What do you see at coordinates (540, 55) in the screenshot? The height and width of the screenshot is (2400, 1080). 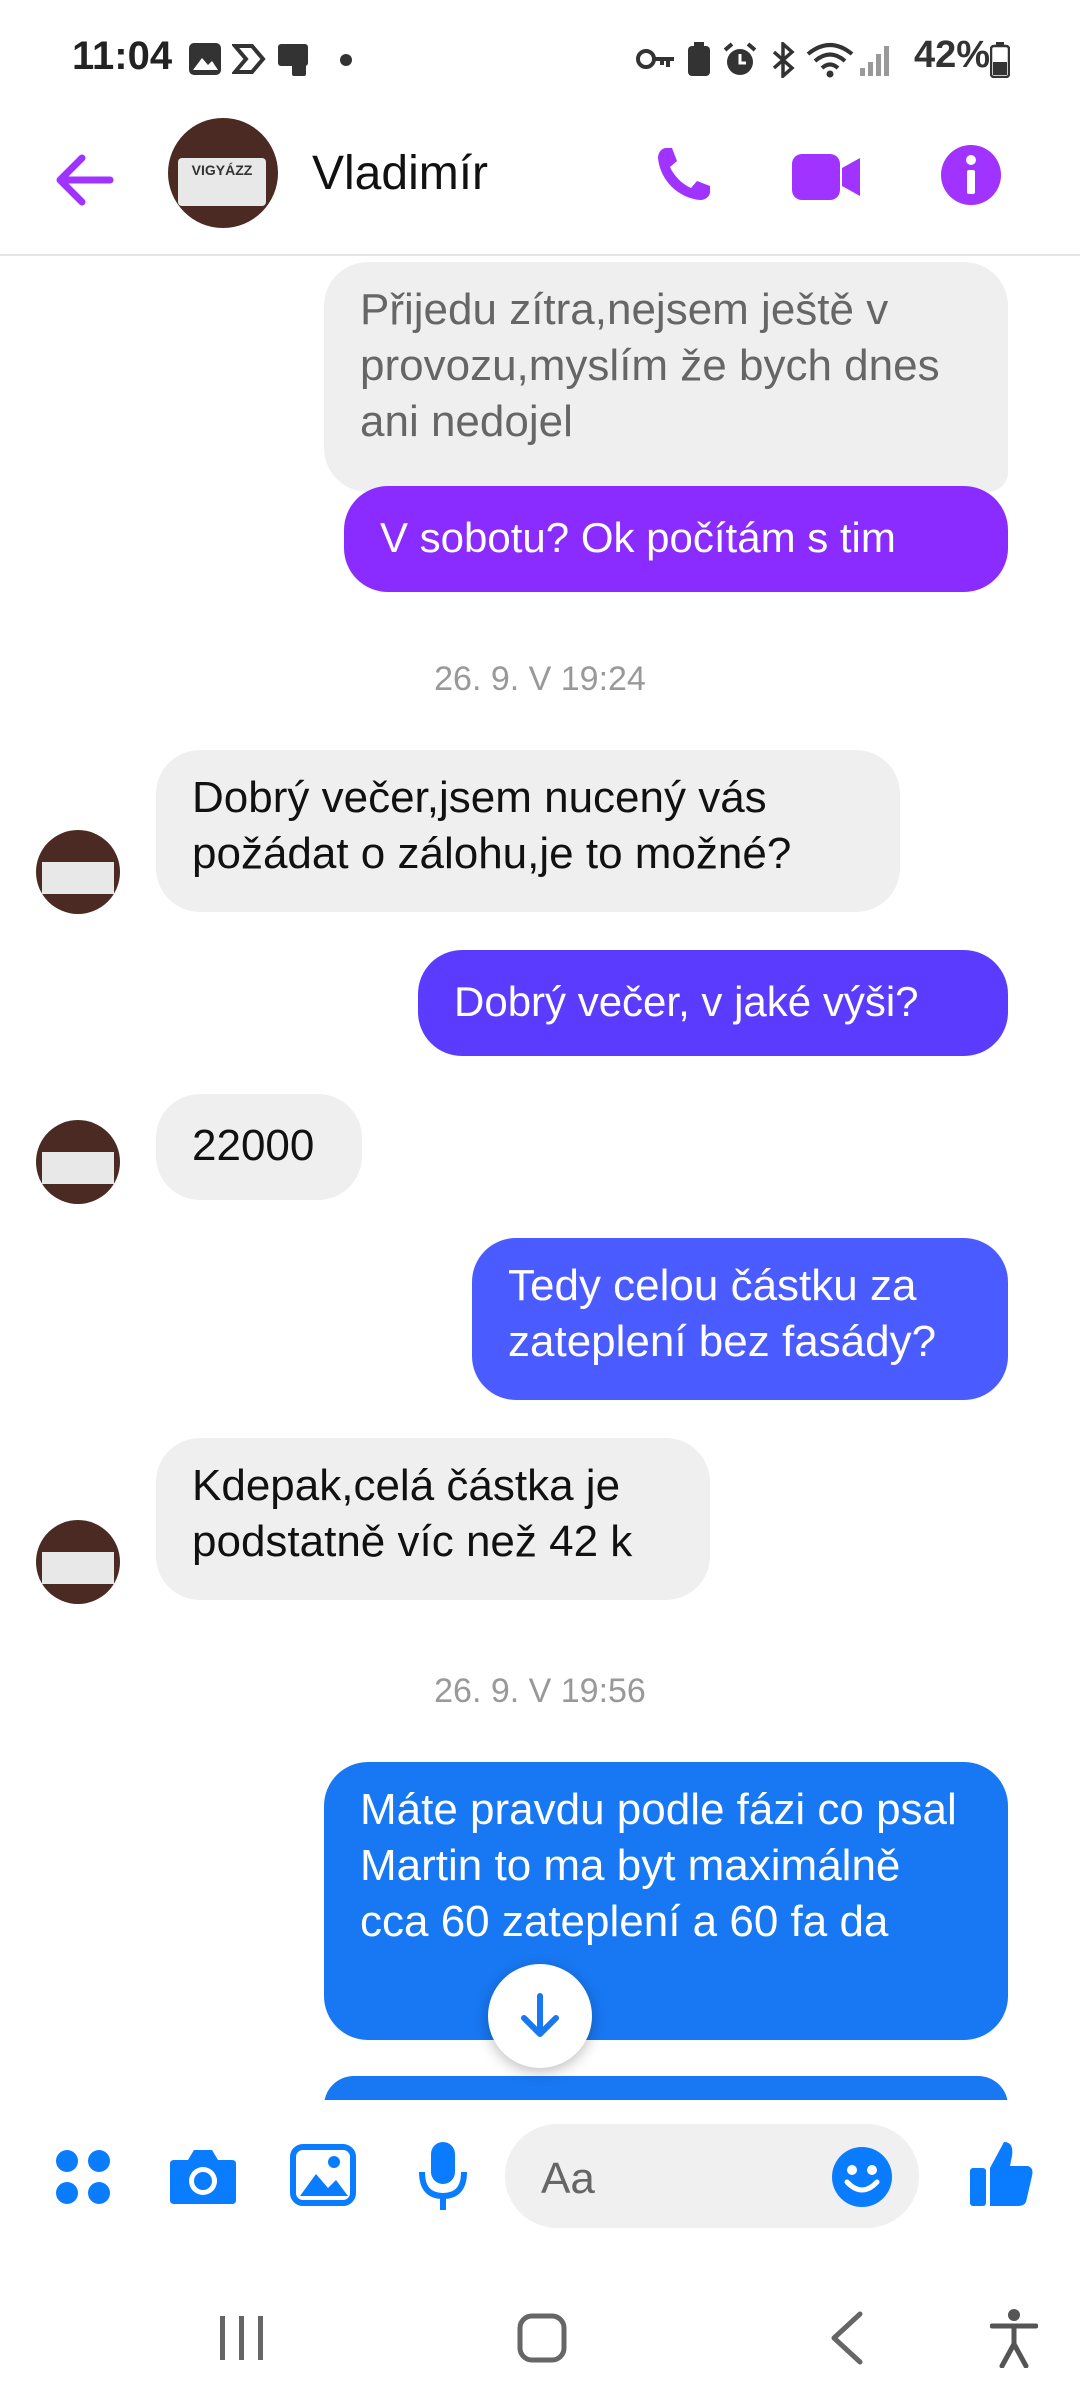 I see `status-bar: 11:04 42%` at bounding box center [540, 55].